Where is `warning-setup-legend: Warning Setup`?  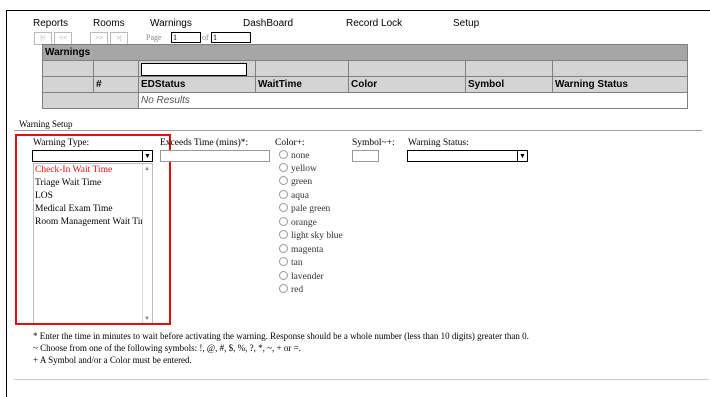
warning-setup-legend: Warning Setup is located at coordinates (46, 124).